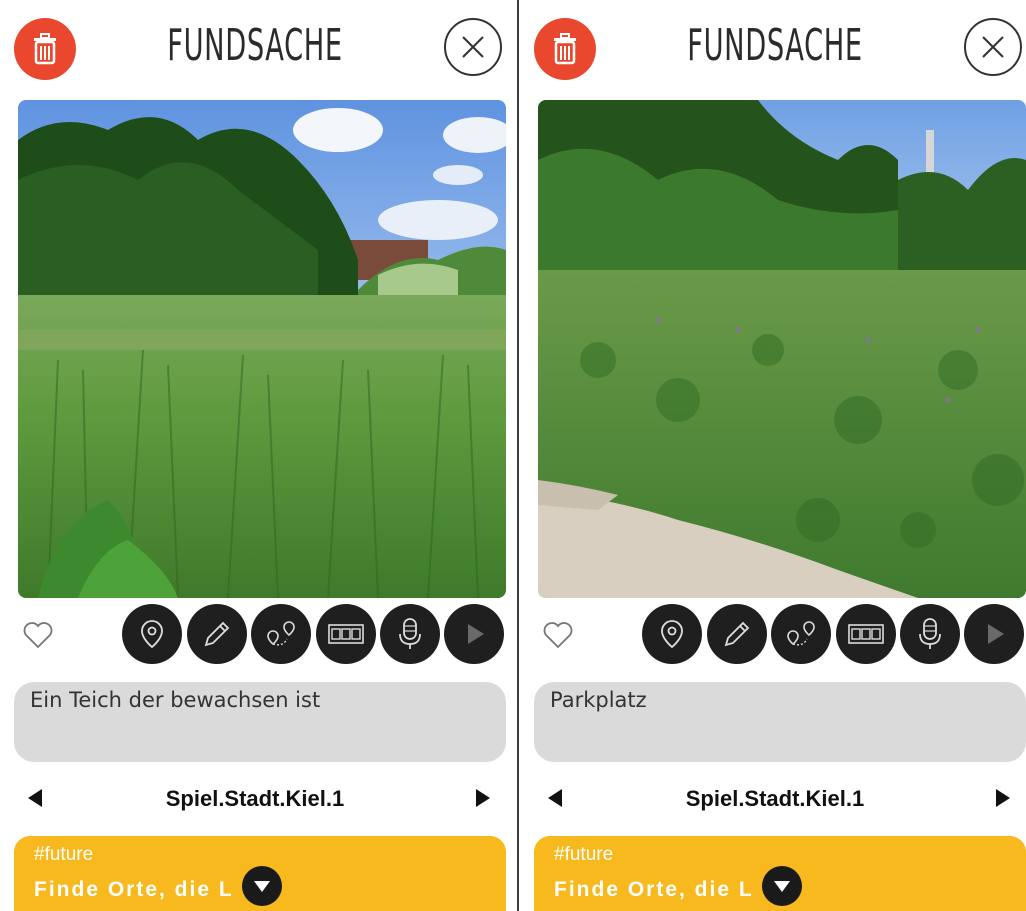  Describe the element at coordinates (780, 722) in the screenshot. I see `description-field: Parkplatz` at that location.